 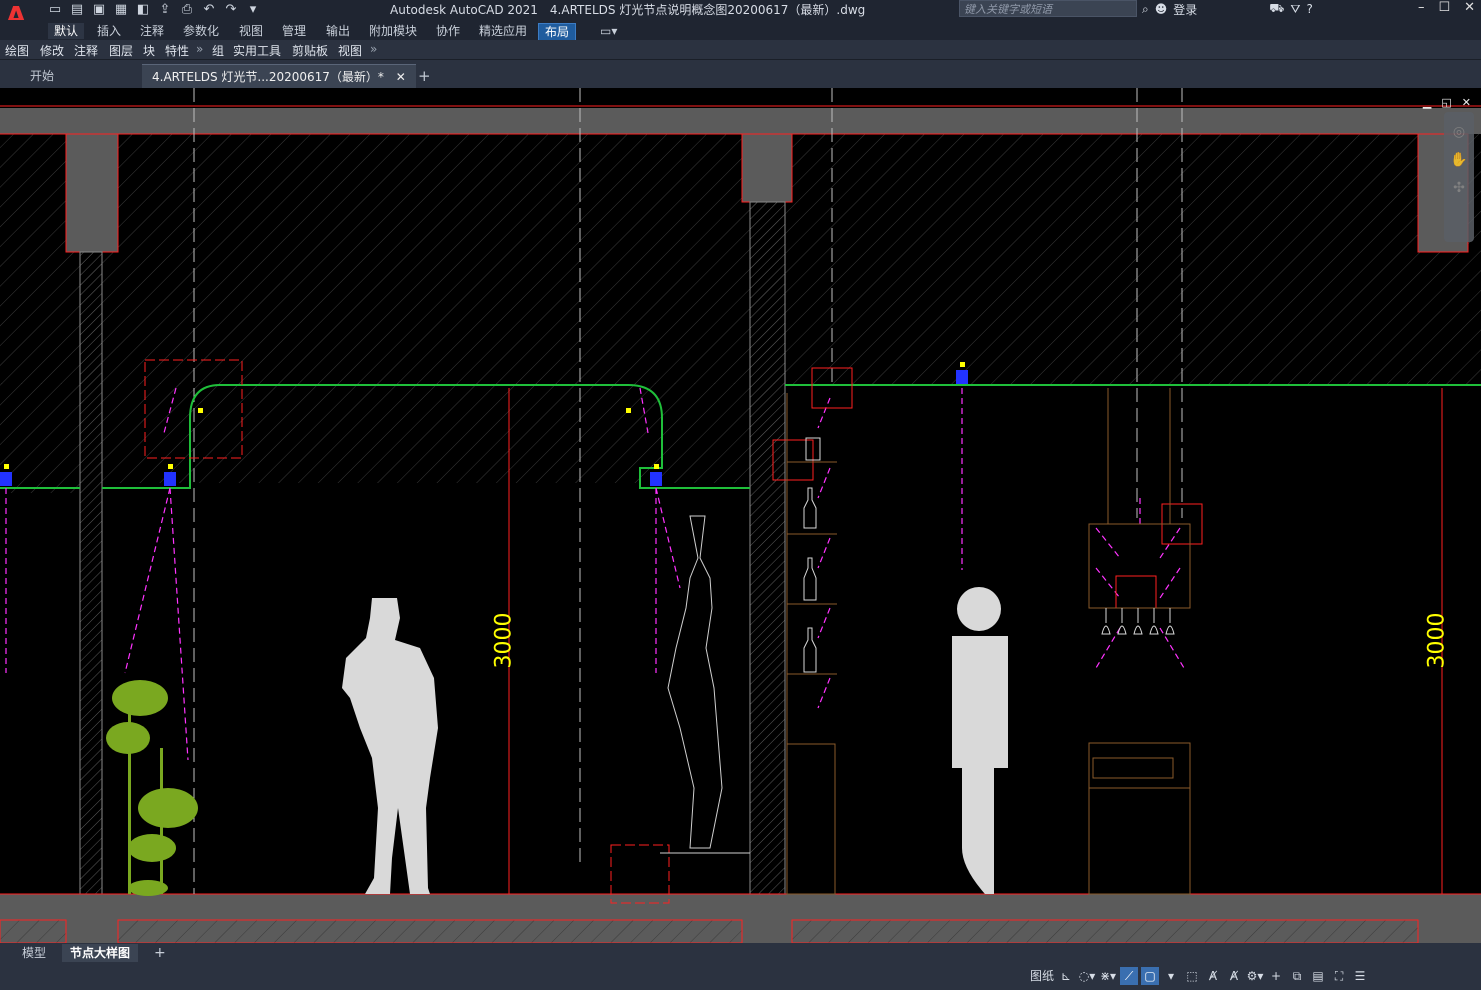 What do you see at coordinates (812, 555) in the screenshot?
I see `bottles` at bounding box center [812, 555].